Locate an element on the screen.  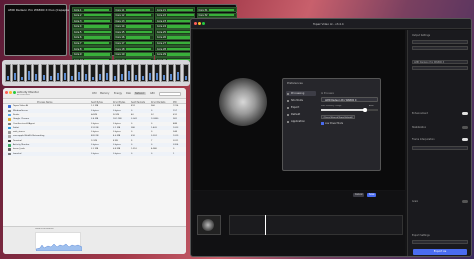
table-cell-c4: 52 is located at coordinates (152, 114).